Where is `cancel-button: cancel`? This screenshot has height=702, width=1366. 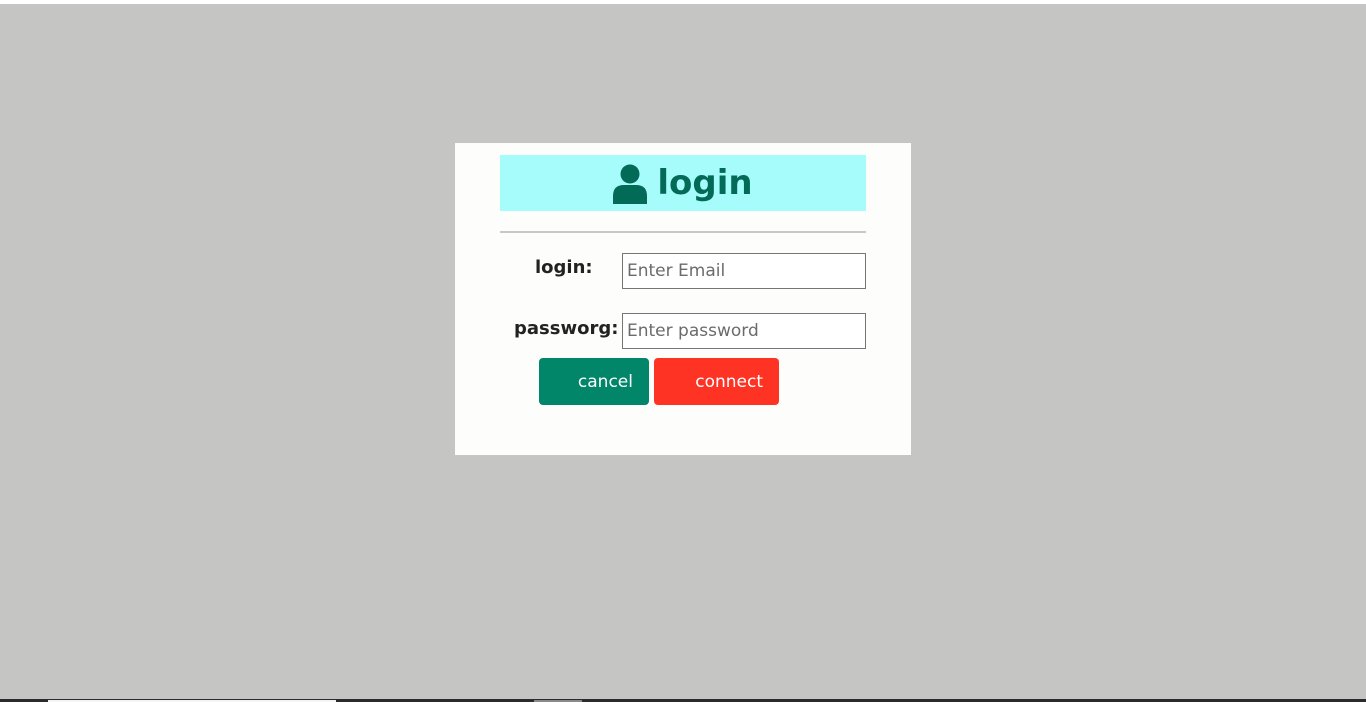
cancel-button: cancel is located at coordinates (594, 381).